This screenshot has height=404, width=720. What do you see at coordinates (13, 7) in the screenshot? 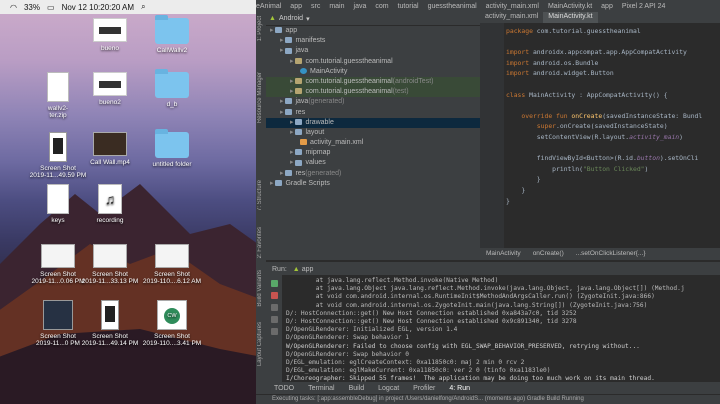
I see `wifi-icon: ◠` at bounding box center [13, 7].